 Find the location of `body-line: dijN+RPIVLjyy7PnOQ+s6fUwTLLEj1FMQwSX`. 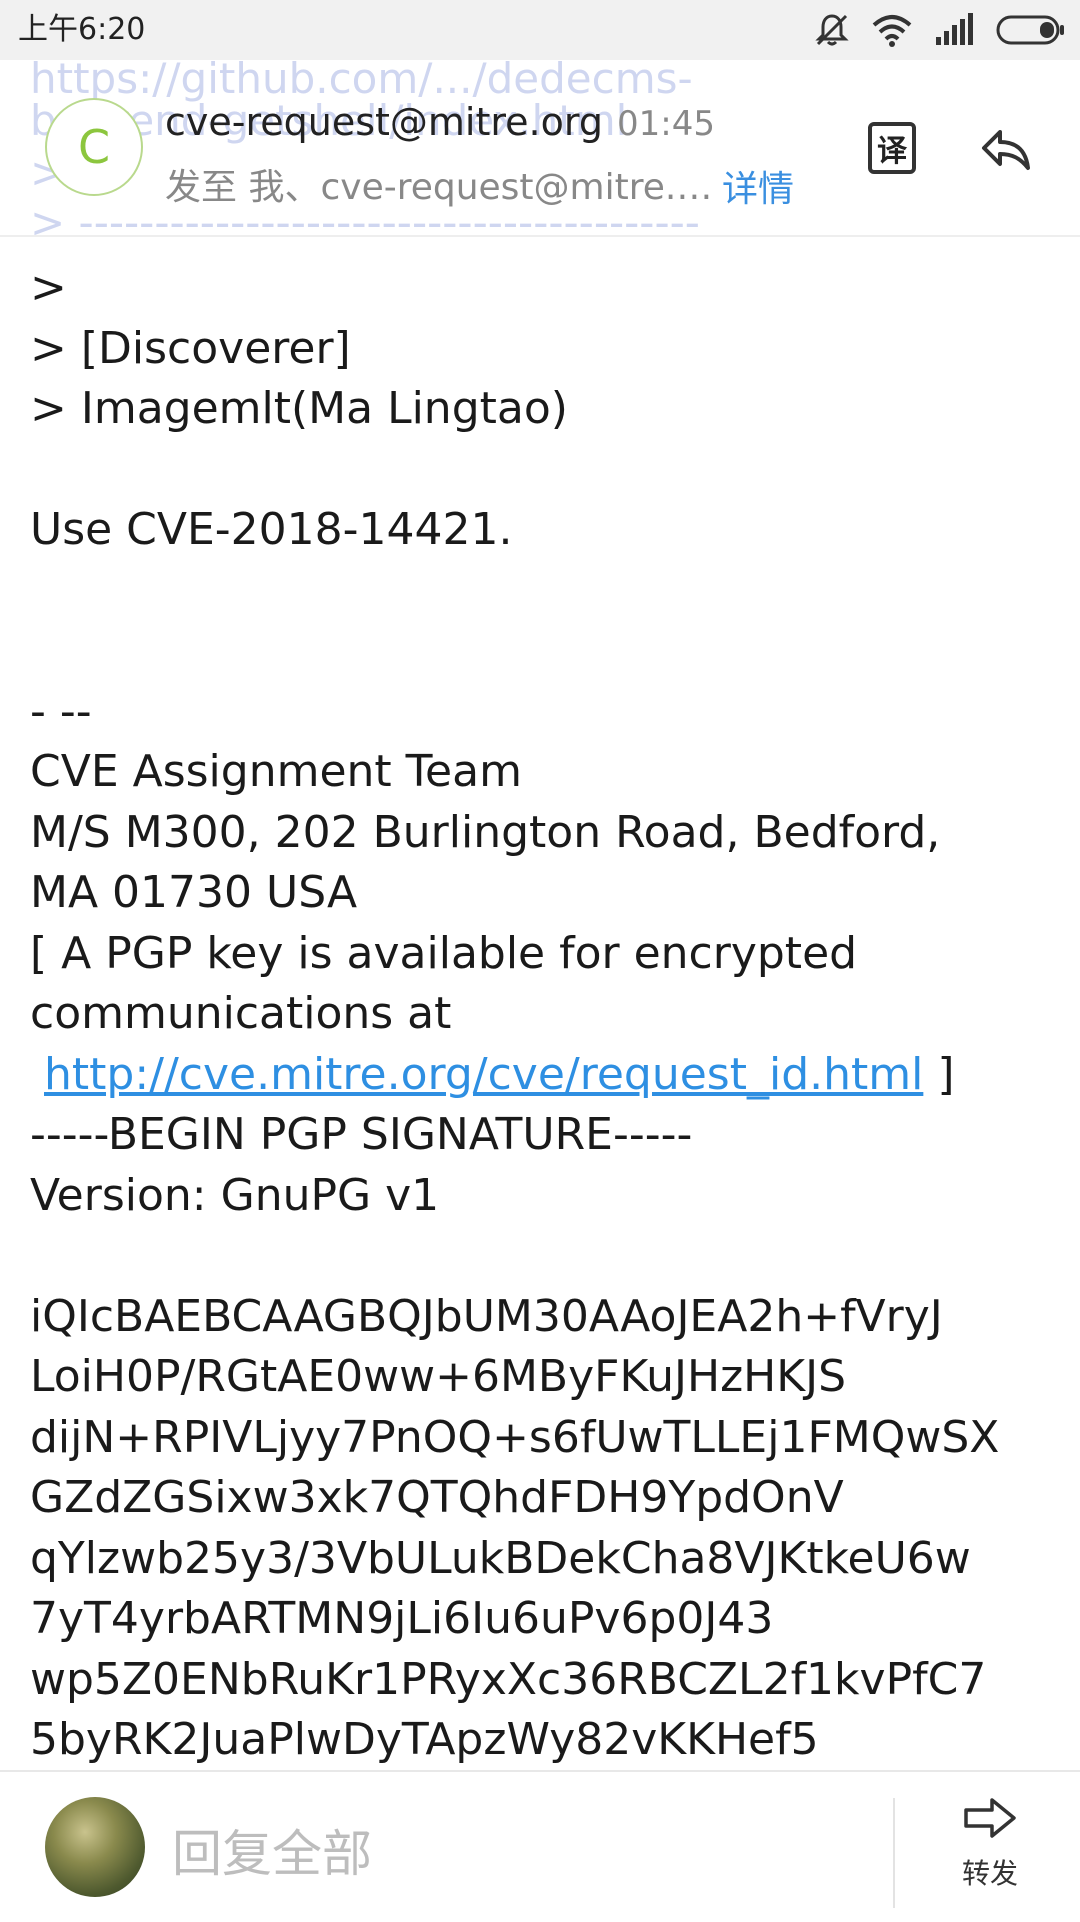

body-line: dijN+RPIVLjyy7PnOQ+s6fUwTLLEj1FMQwSX is located at coordinates (515, 1437).